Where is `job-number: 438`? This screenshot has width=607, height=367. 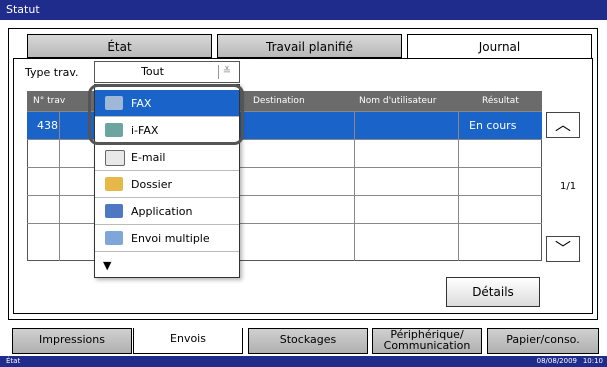 job-number: 438 is located at coordinates (47, 125).